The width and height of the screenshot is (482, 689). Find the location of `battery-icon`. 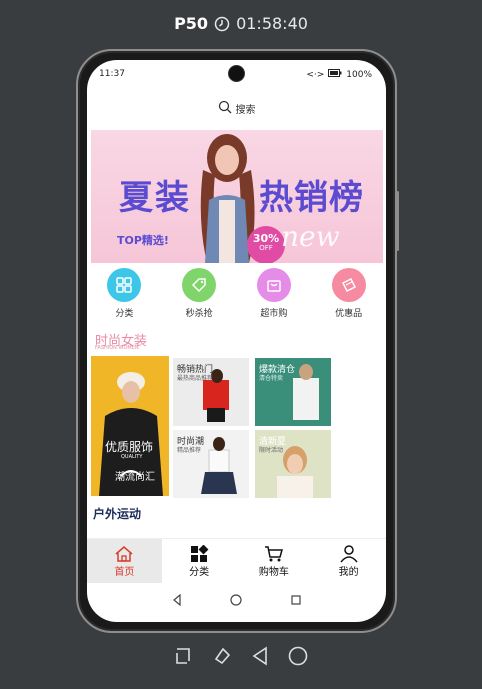

battery-icon is located at coordinates (335, 74).